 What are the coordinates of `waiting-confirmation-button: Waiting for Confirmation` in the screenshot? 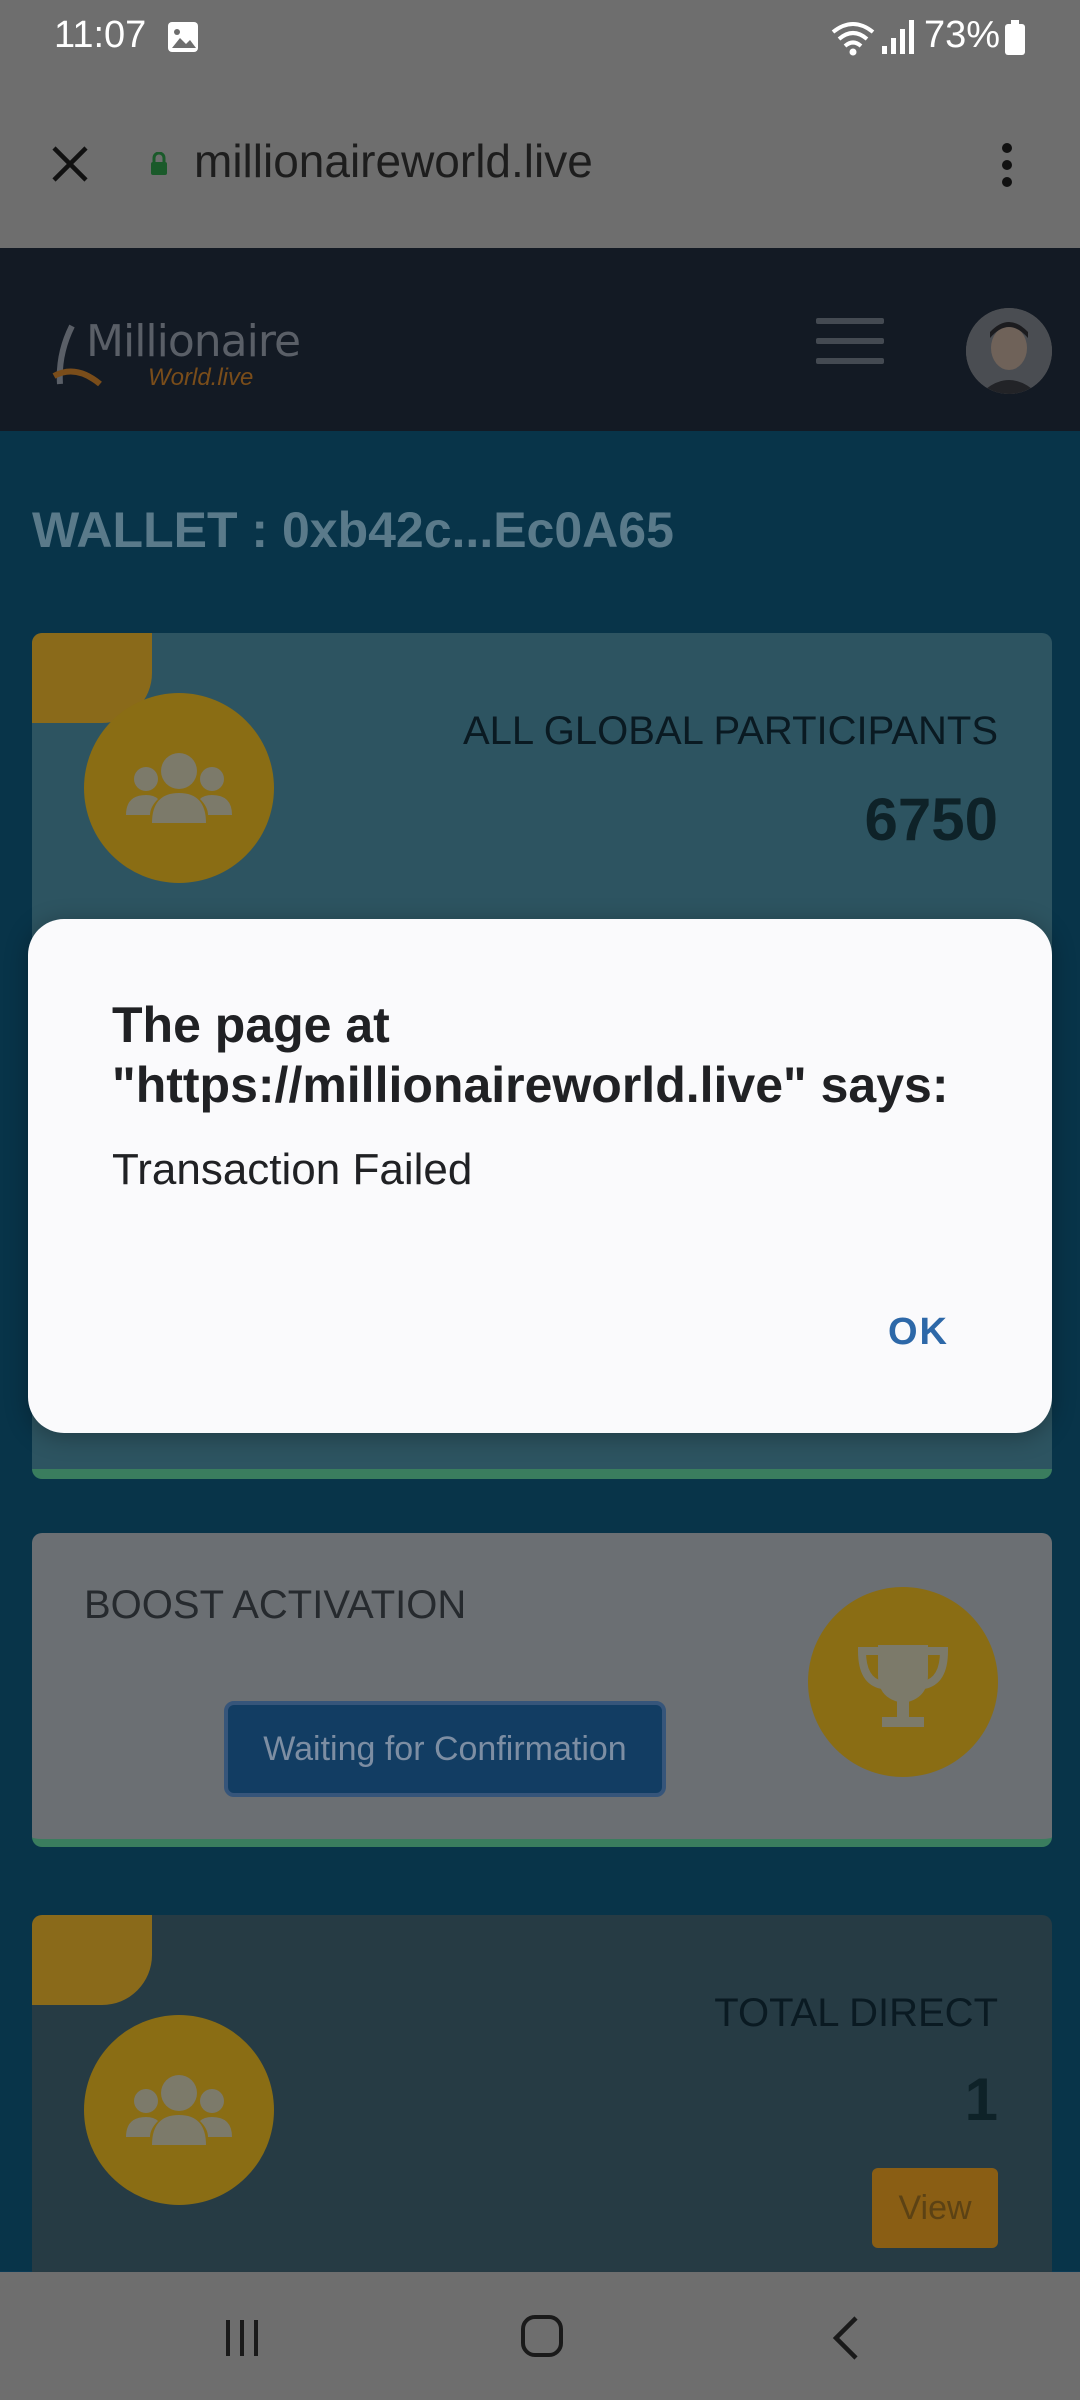 It's located at (445, 1749).